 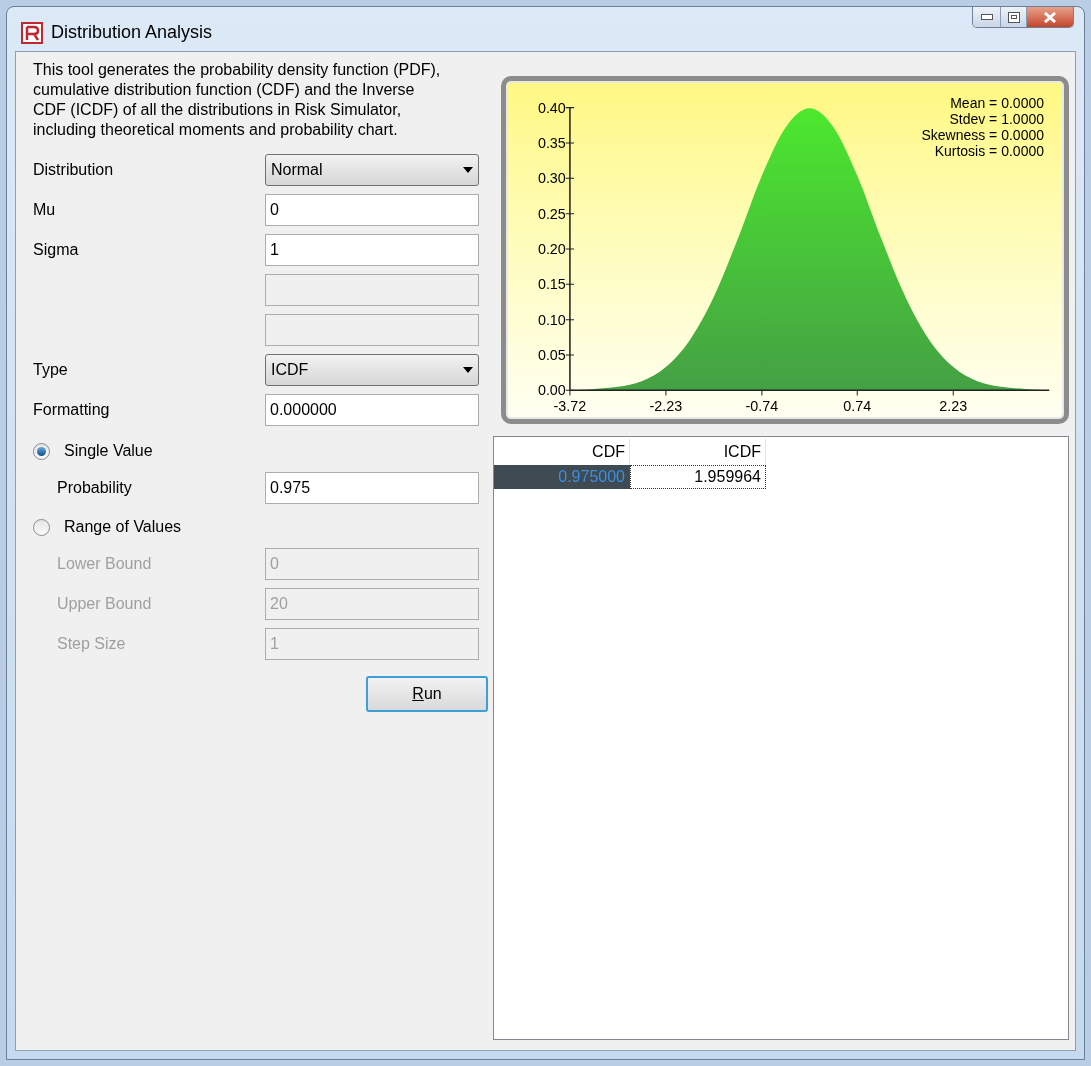 I want to click on input-field: 0.000000, so click(x=372, y=410).